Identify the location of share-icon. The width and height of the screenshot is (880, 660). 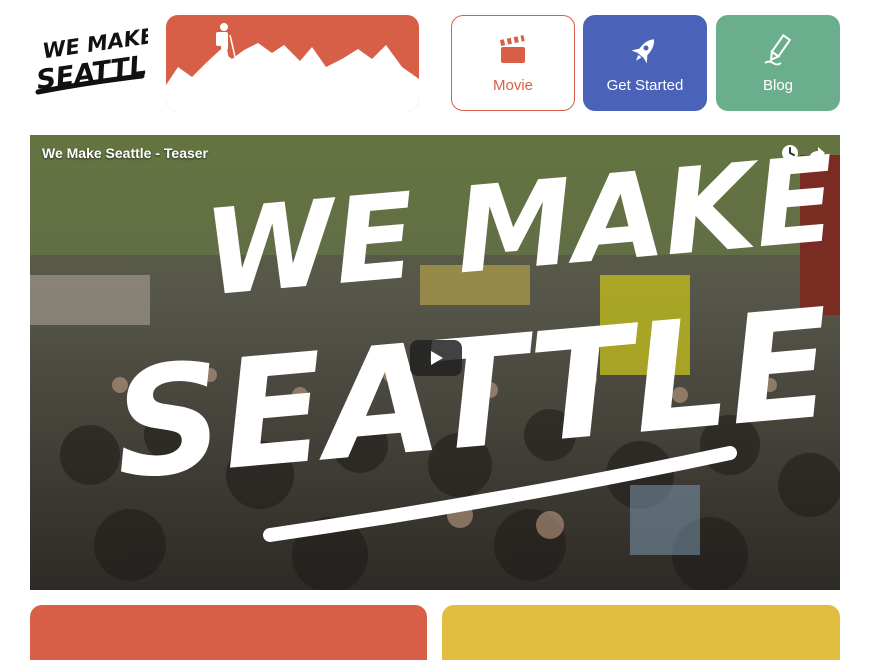
(817, 153).